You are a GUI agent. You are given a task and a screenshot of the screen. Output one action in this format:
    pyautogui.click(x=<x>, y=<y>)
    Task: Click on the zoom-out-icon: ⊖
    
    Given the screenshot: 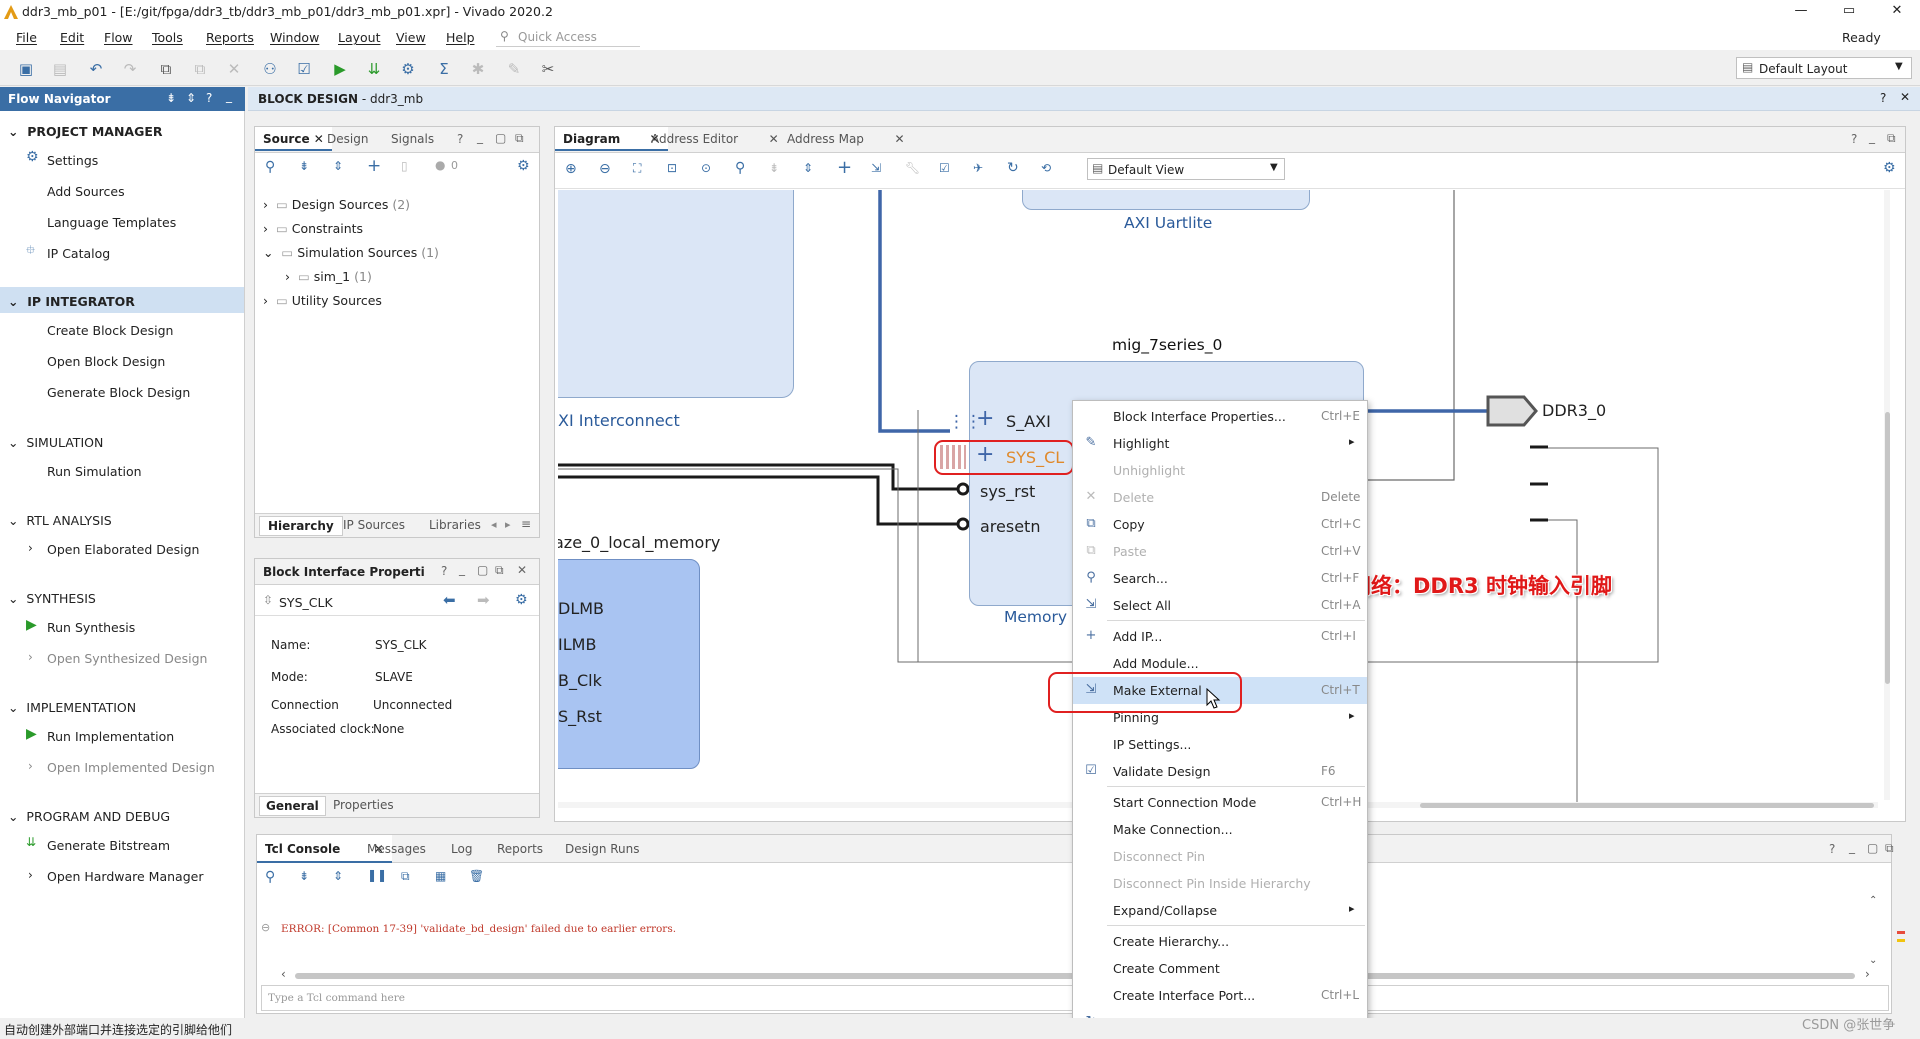 What is the action you would take?
    pyautogui.click(x=605, y=169)
    